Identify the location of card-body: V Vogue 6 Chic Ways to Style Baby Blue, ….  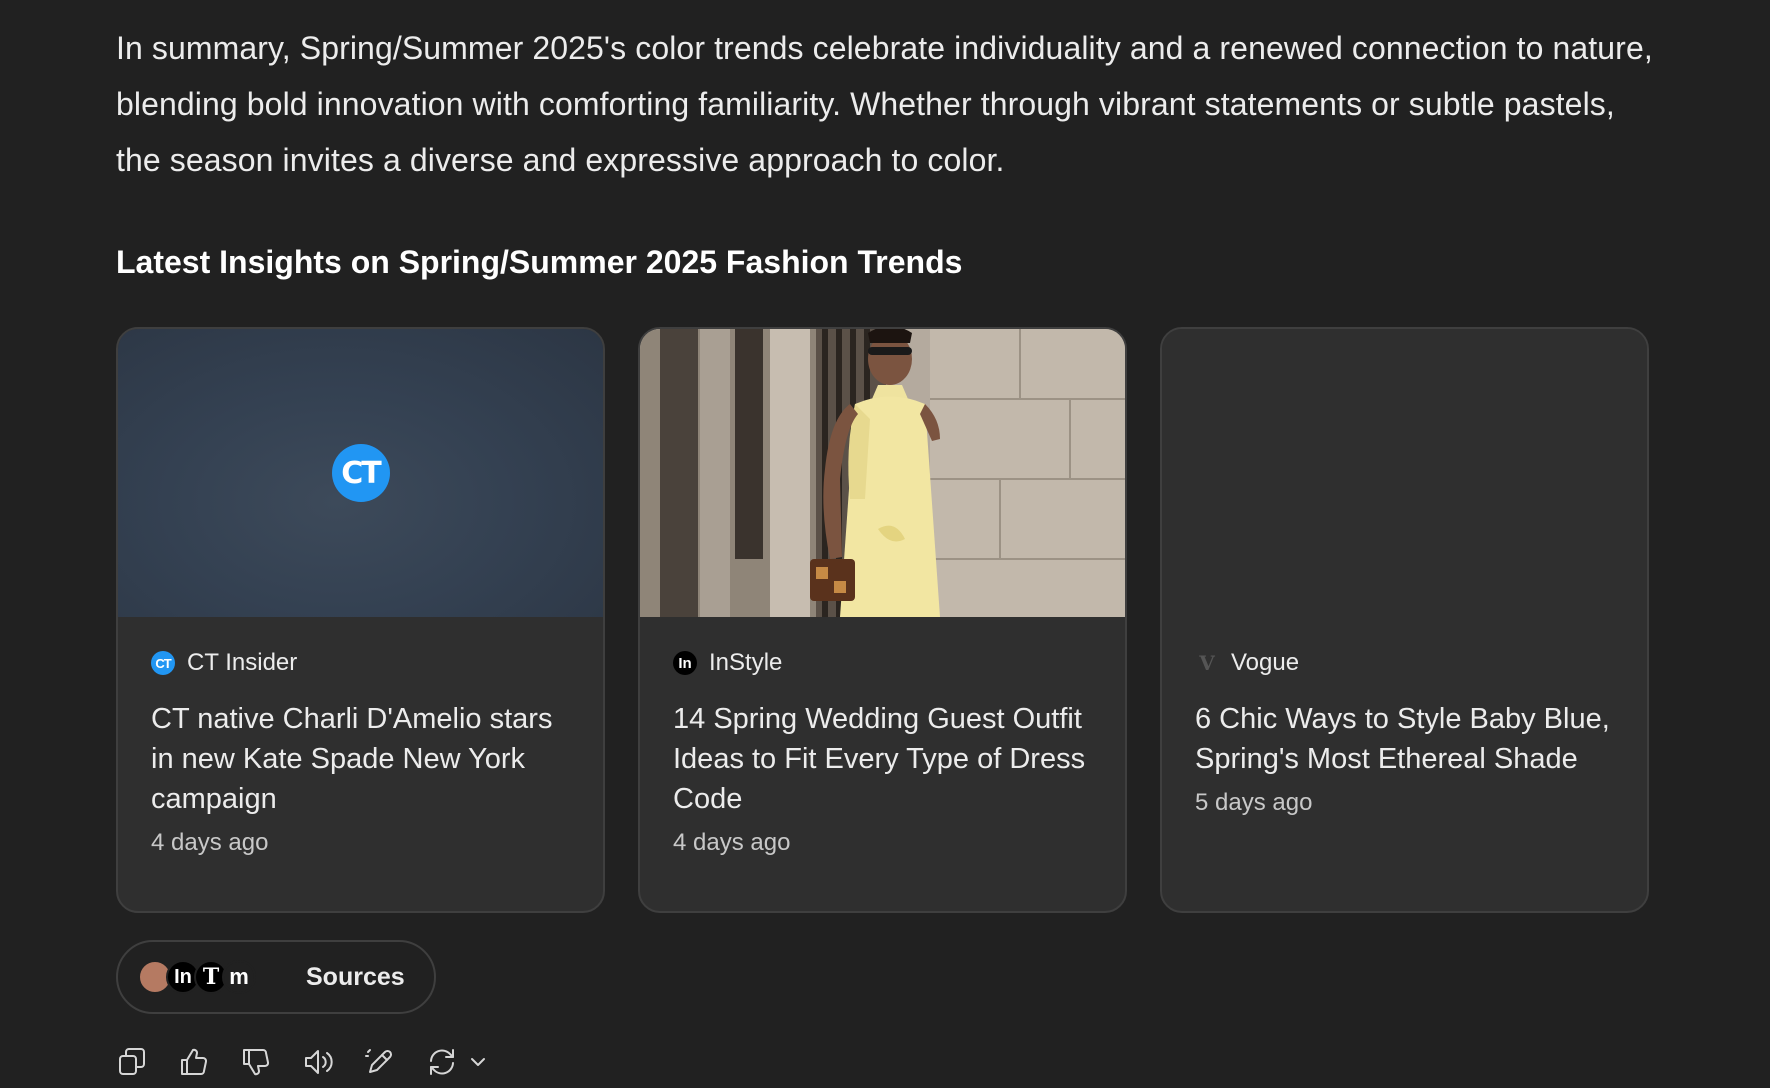
(1404, 717).